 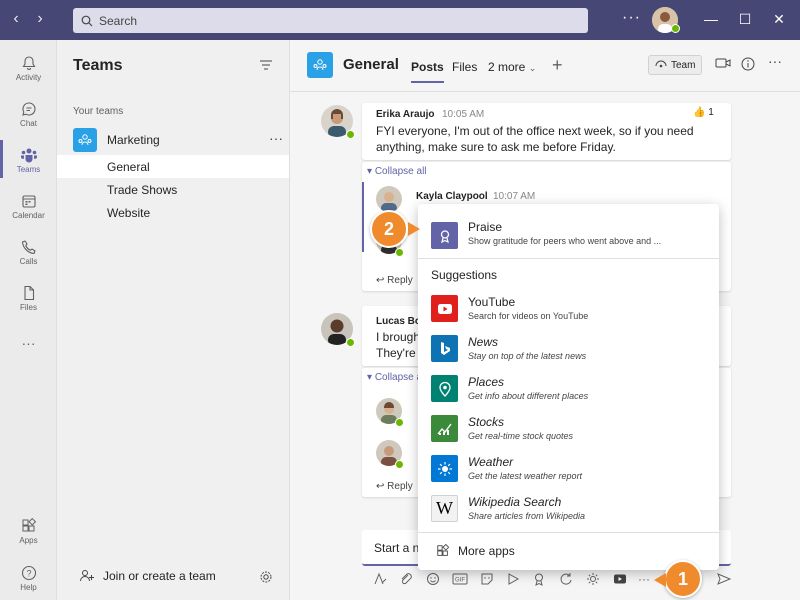 I want to click on gear-icon, so click(x=266, y=578).